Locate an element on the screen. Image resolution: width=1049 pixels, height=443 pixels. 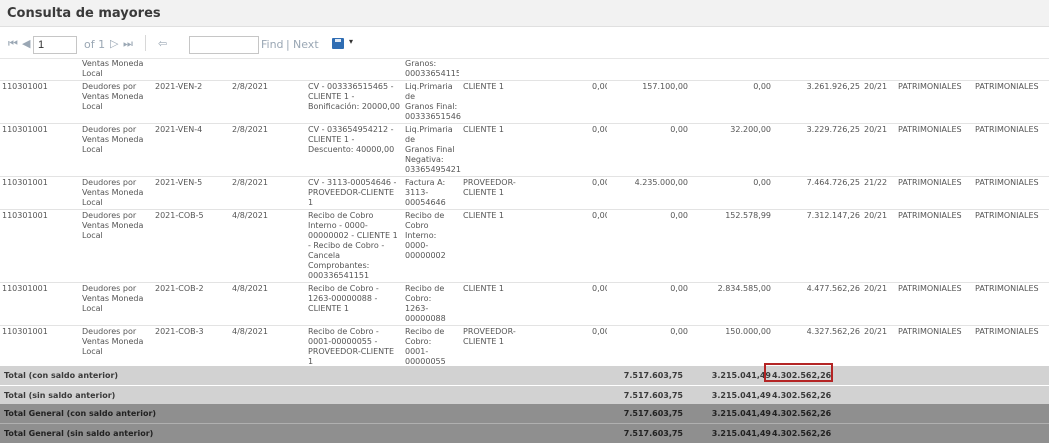
debit-amount-text: 4.235.000,00 is located at coordinates (661, 182).